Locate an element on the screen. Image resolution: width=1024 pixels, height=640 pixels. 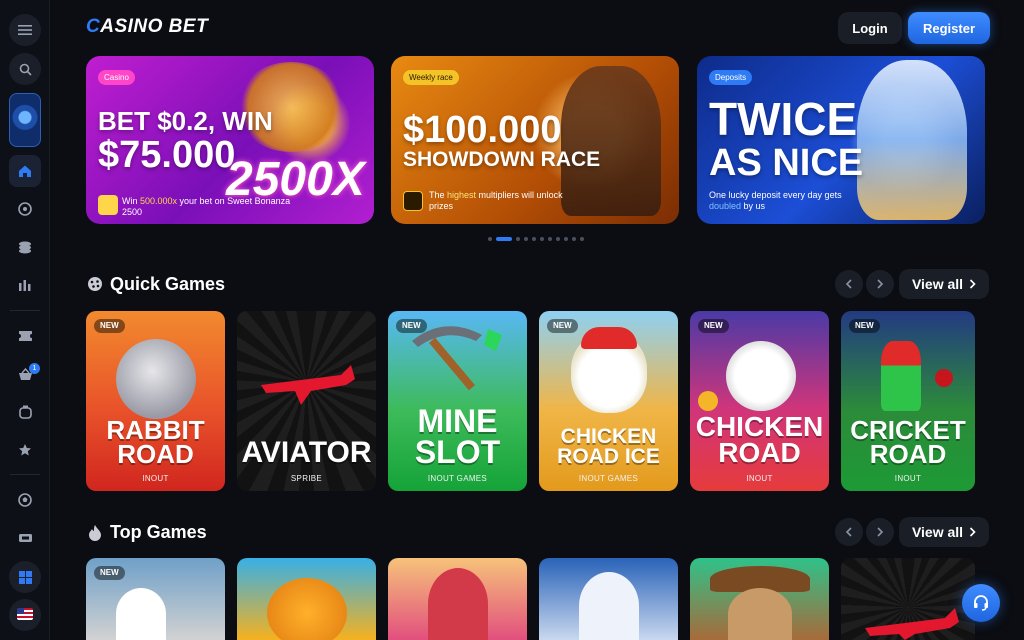
soccer-icon is located at coordinates (25, 500).